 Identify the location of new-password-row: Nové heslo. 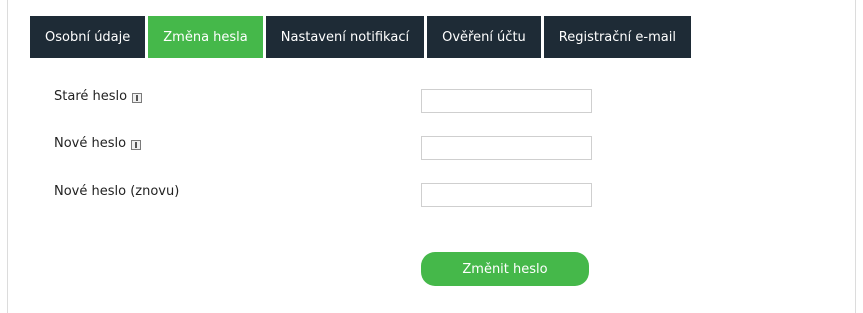
(98, 143).